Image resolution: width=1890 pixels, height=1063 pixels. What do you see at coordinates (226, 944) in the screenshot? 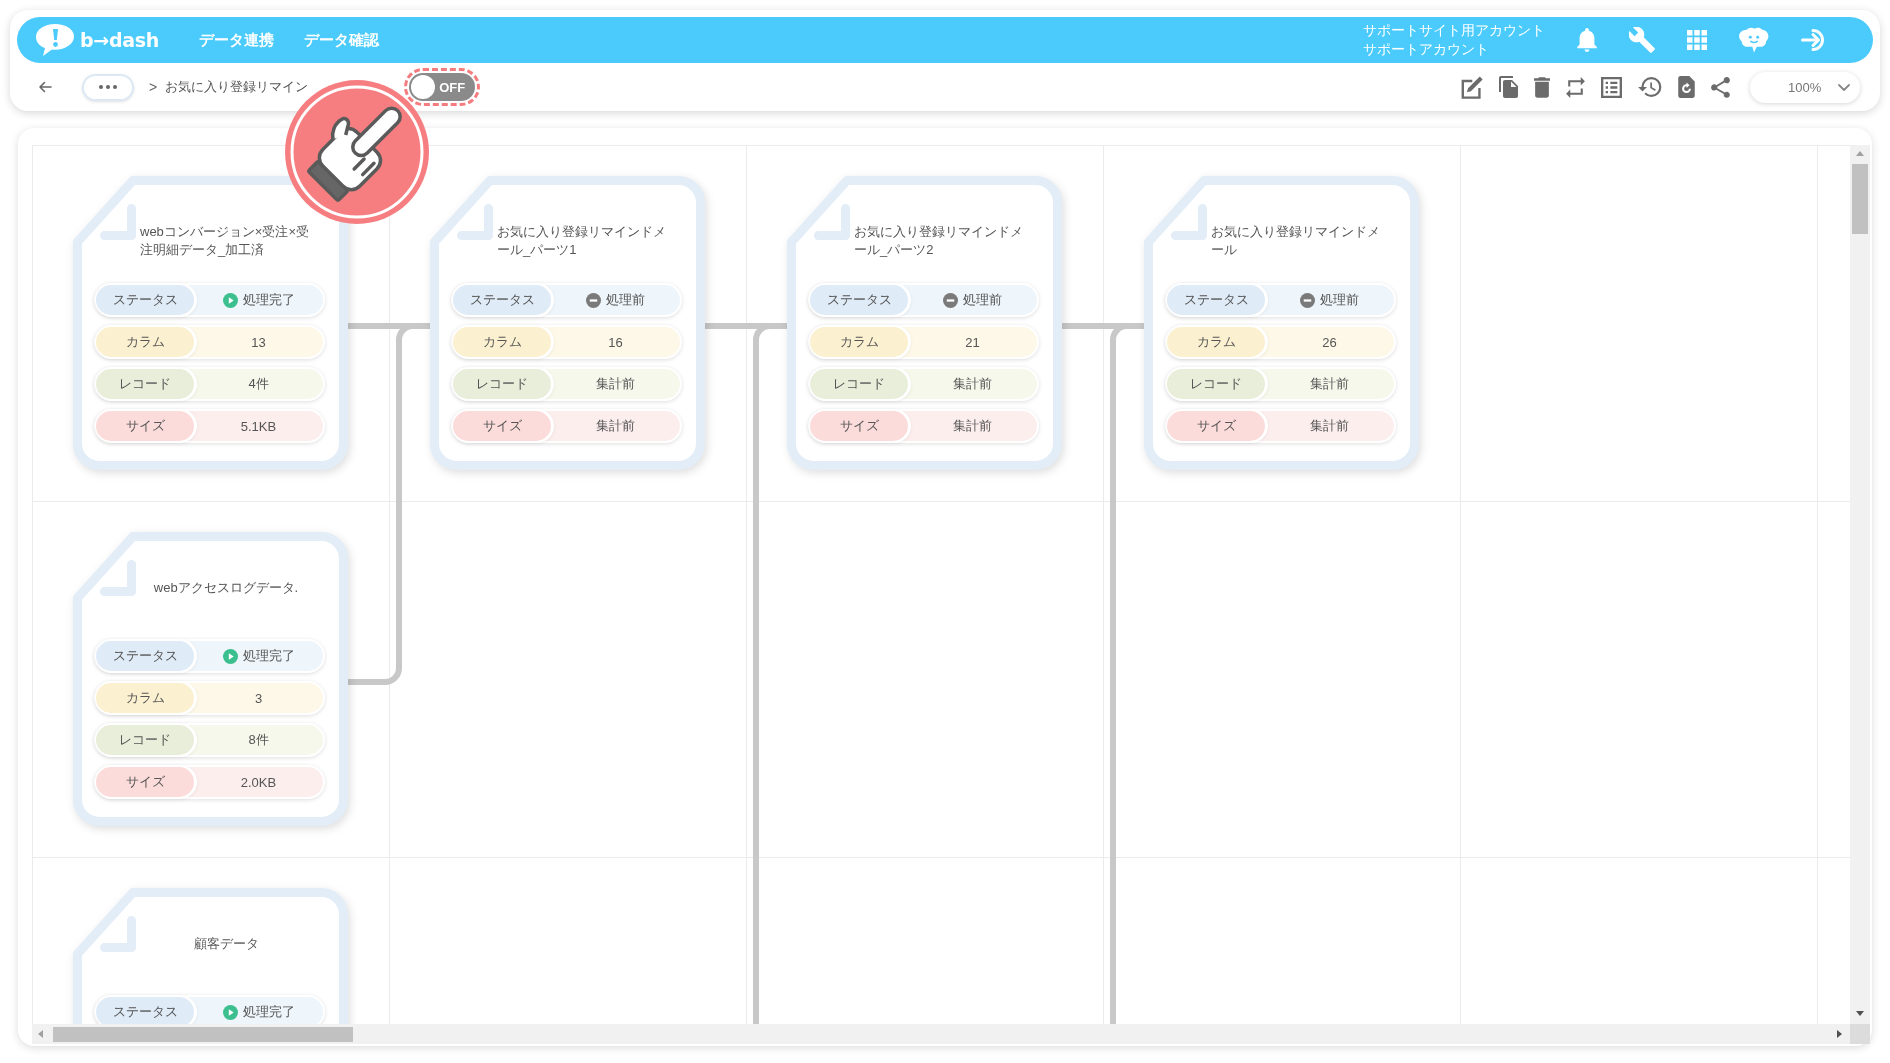
I see `node-title: 顧客データ` at bounding box center [226, 944].